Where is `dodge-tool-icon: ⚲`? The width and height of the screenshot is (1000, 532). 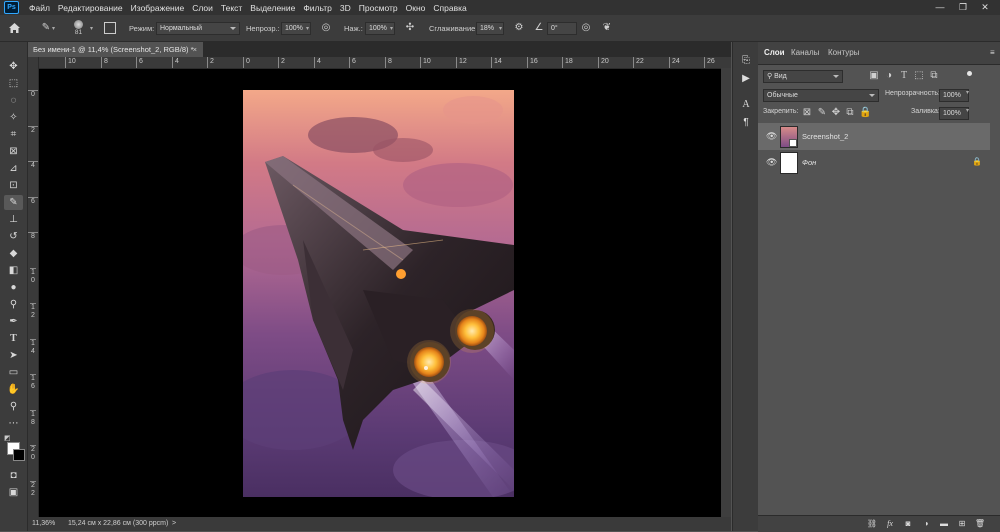 dodge-tool-icon: ⚲ is located at coordinates (13, 304).